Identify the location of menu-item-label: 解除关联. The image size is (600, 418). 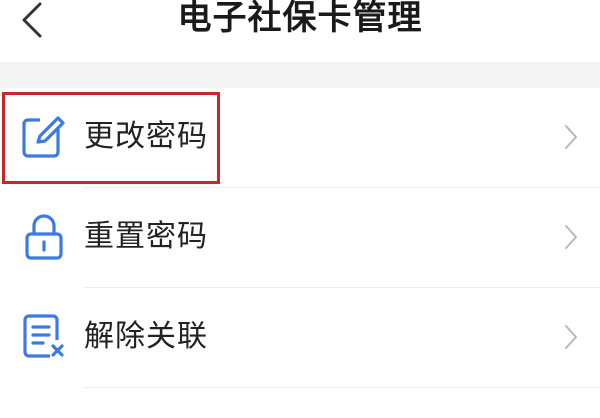
(146, 336).